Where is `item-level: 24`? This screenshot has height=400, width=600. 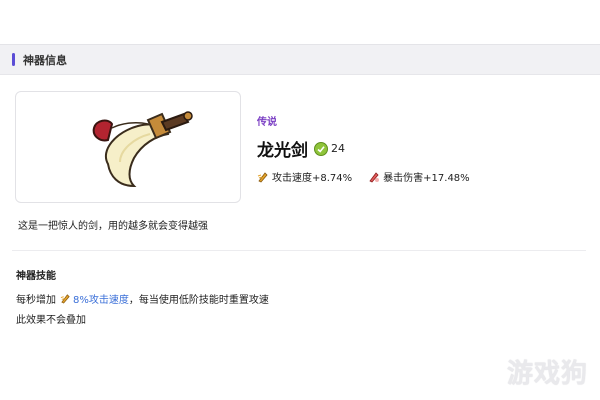
item-level: 24 is located at coordinates (338, 148).